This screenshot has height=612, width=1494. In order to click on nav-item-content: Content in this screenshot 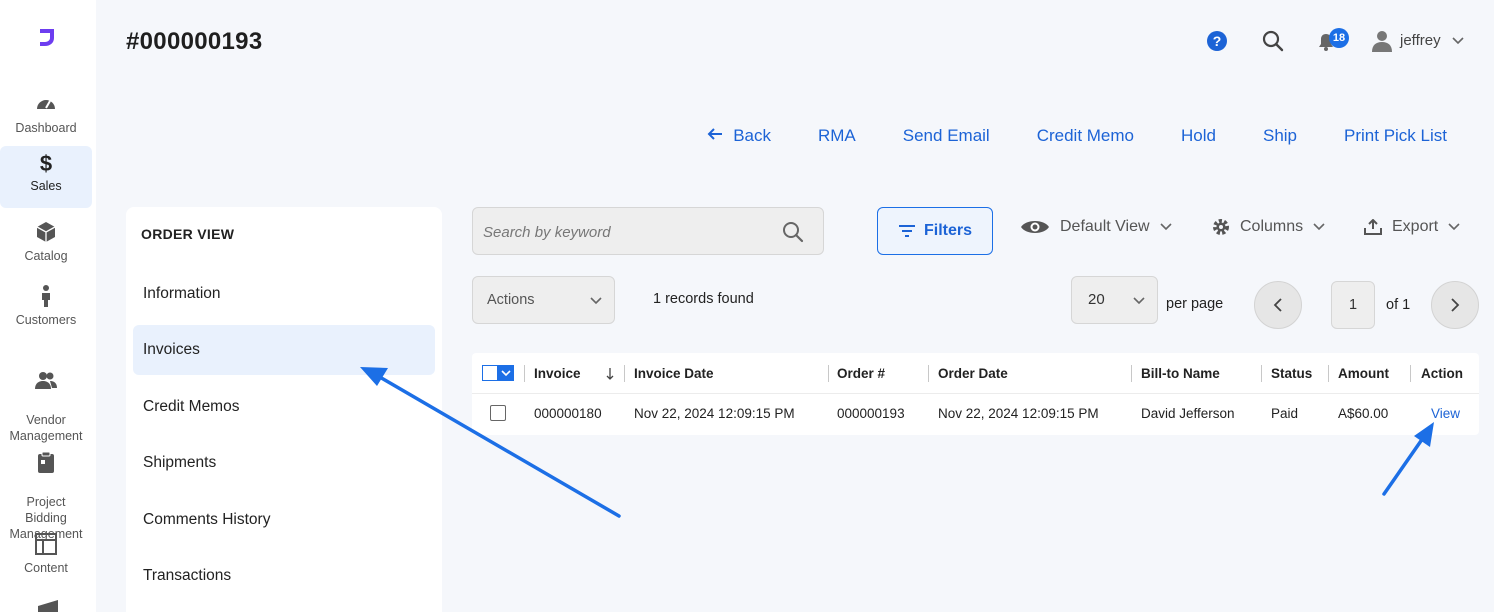, I will do `click(46, 554)`.